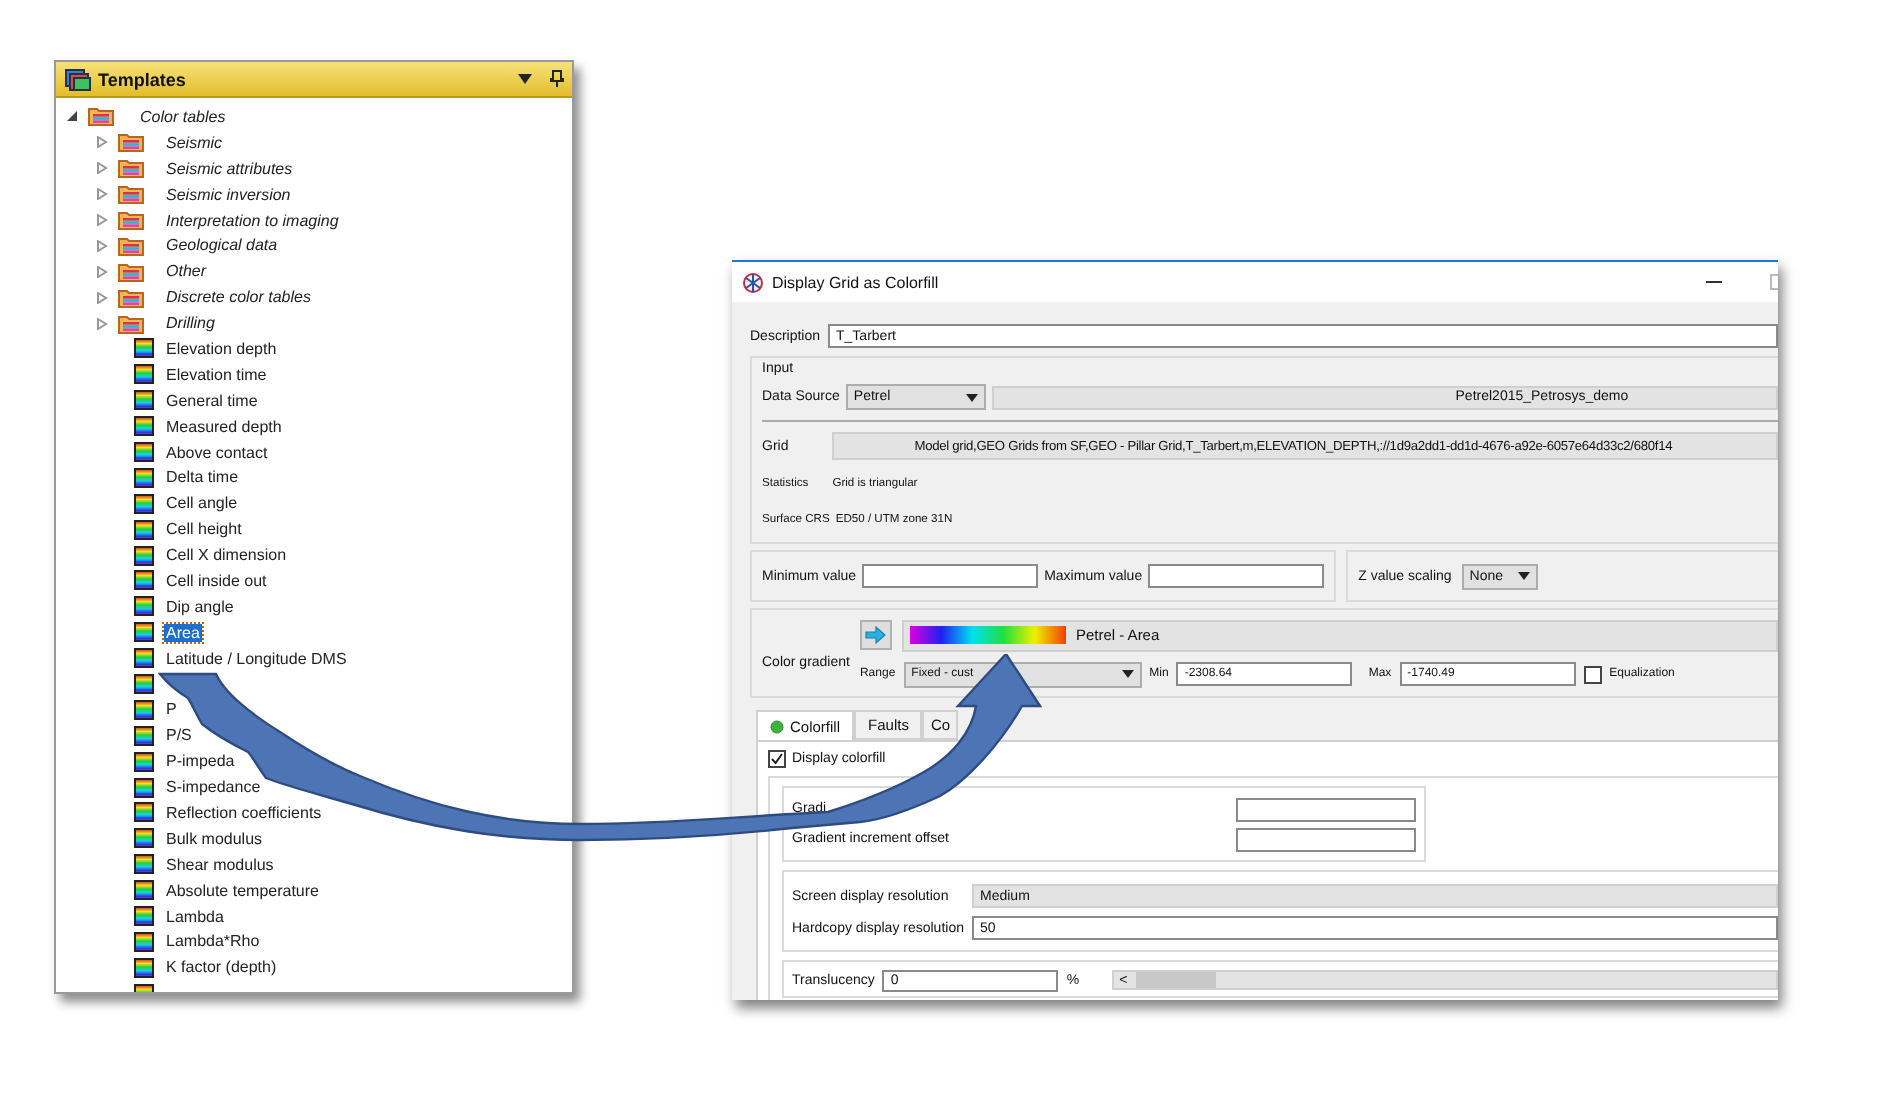 This screenshot has height=1094, width=1882. Describe the element at coordinates (226, 555) in the screenshot. I see `template-item: Cell X dimension` at that location.